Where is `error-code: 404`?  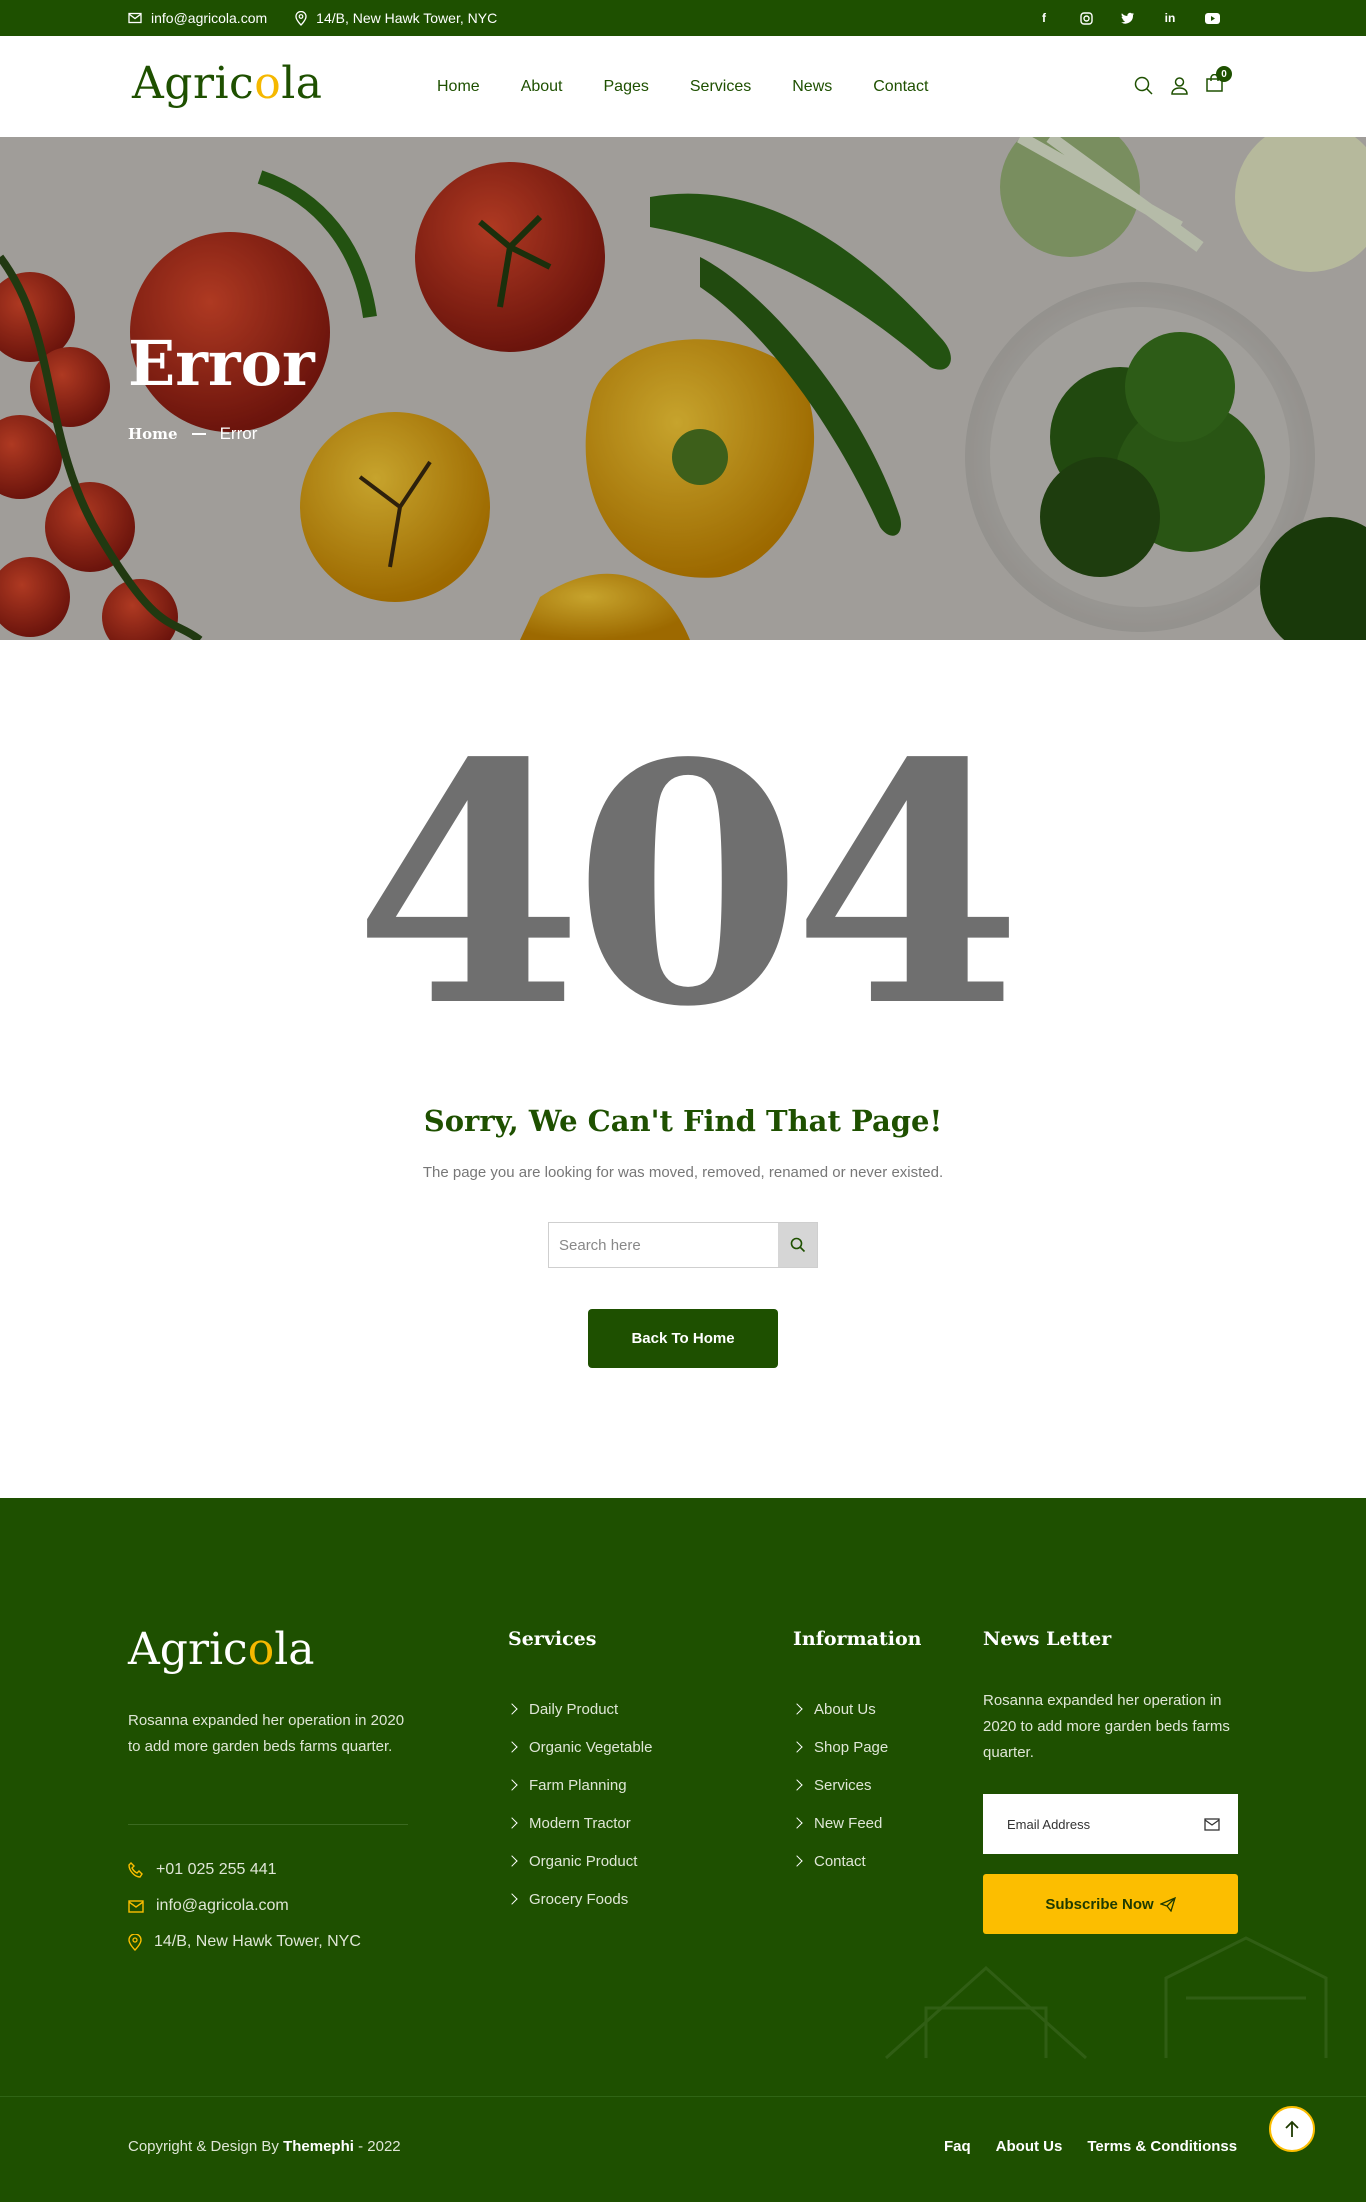
error-code: 404 is located at coordinates (688, 885).